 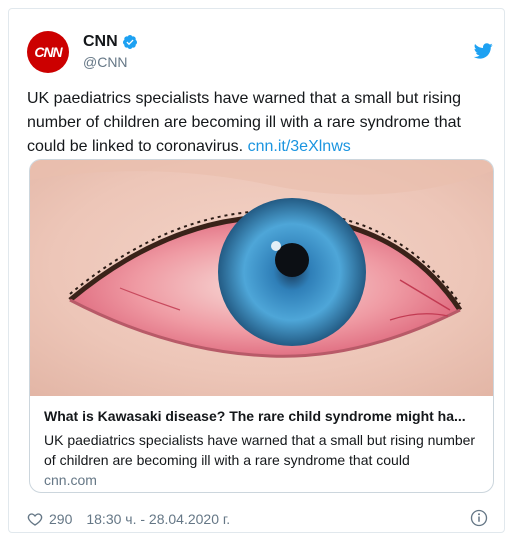 I want to click on avatar: CNN, so click(x=48, y=52).